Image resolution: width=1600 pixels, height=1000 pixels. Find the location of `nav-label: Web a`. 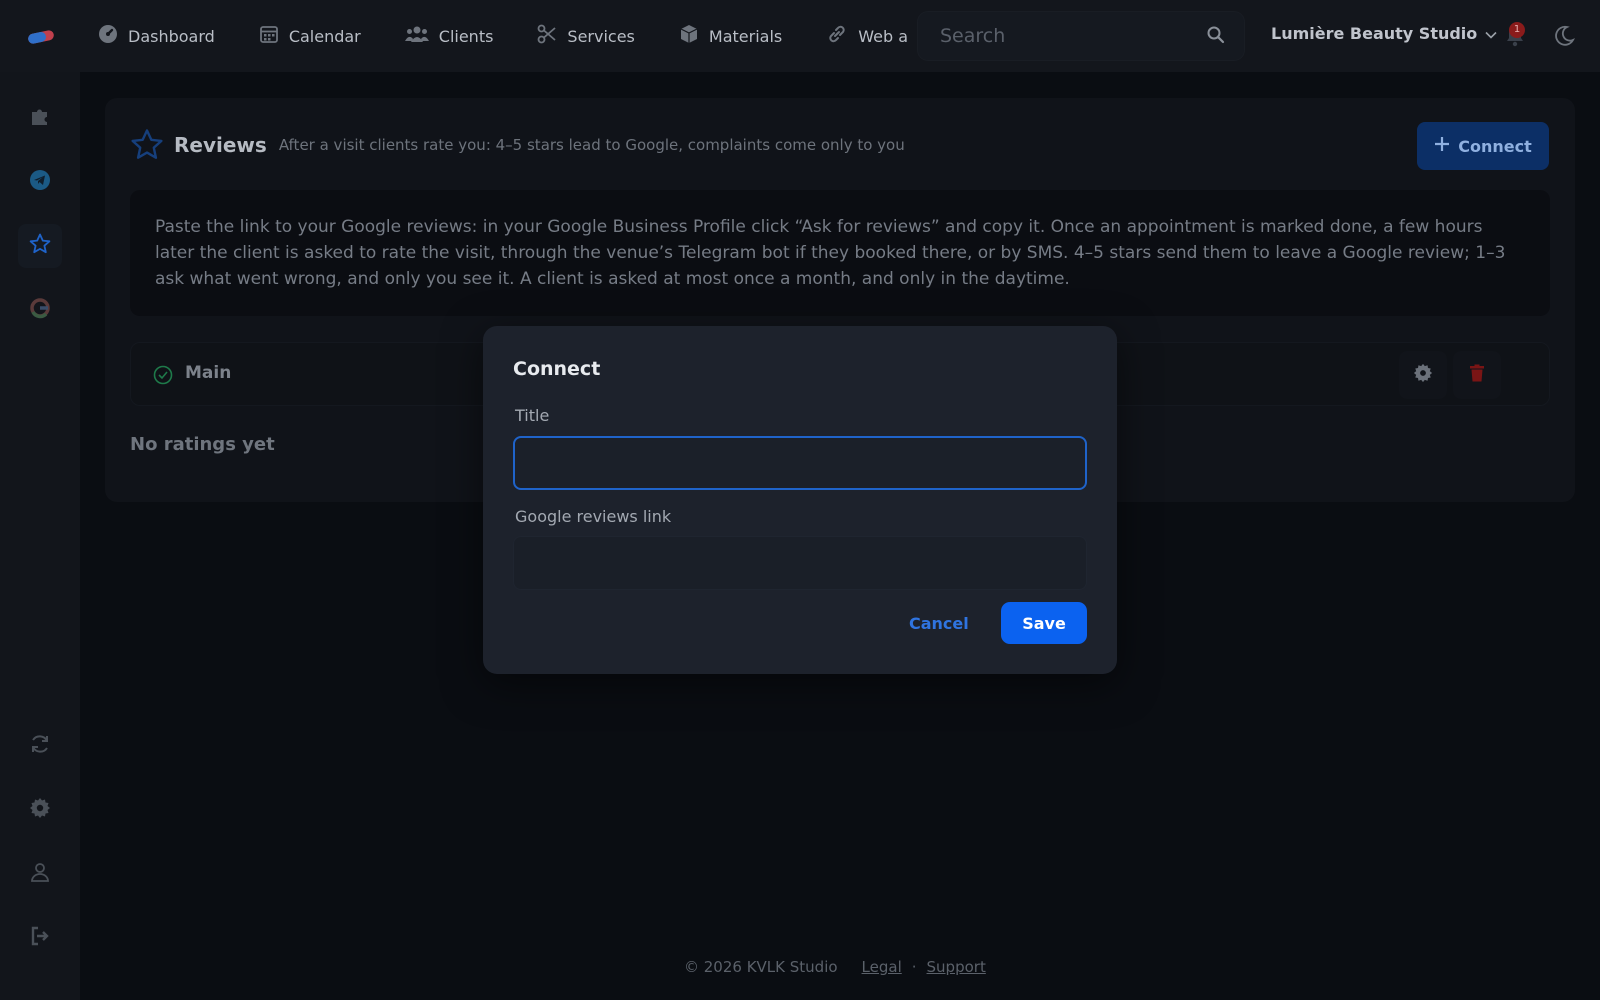

nav-label: Web a is located at coordinates (883, 36).